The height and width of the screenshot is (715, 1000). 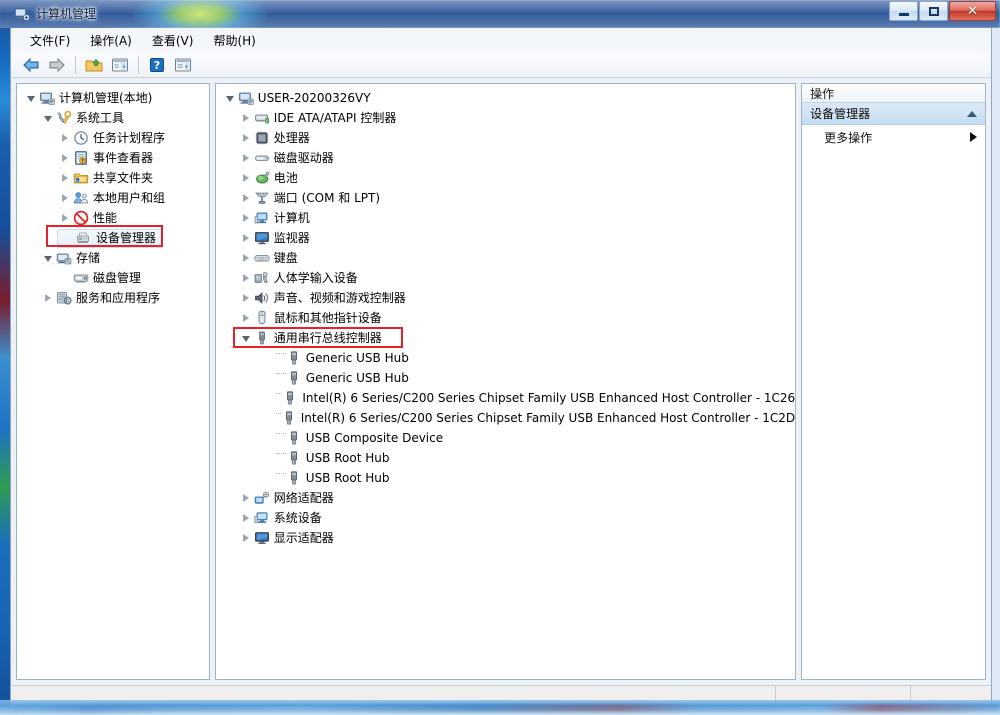 What do you see at coordinates (120, 65) in the screenshot?
I see `show-hide-tree-button` at bounding box center [120, 65].